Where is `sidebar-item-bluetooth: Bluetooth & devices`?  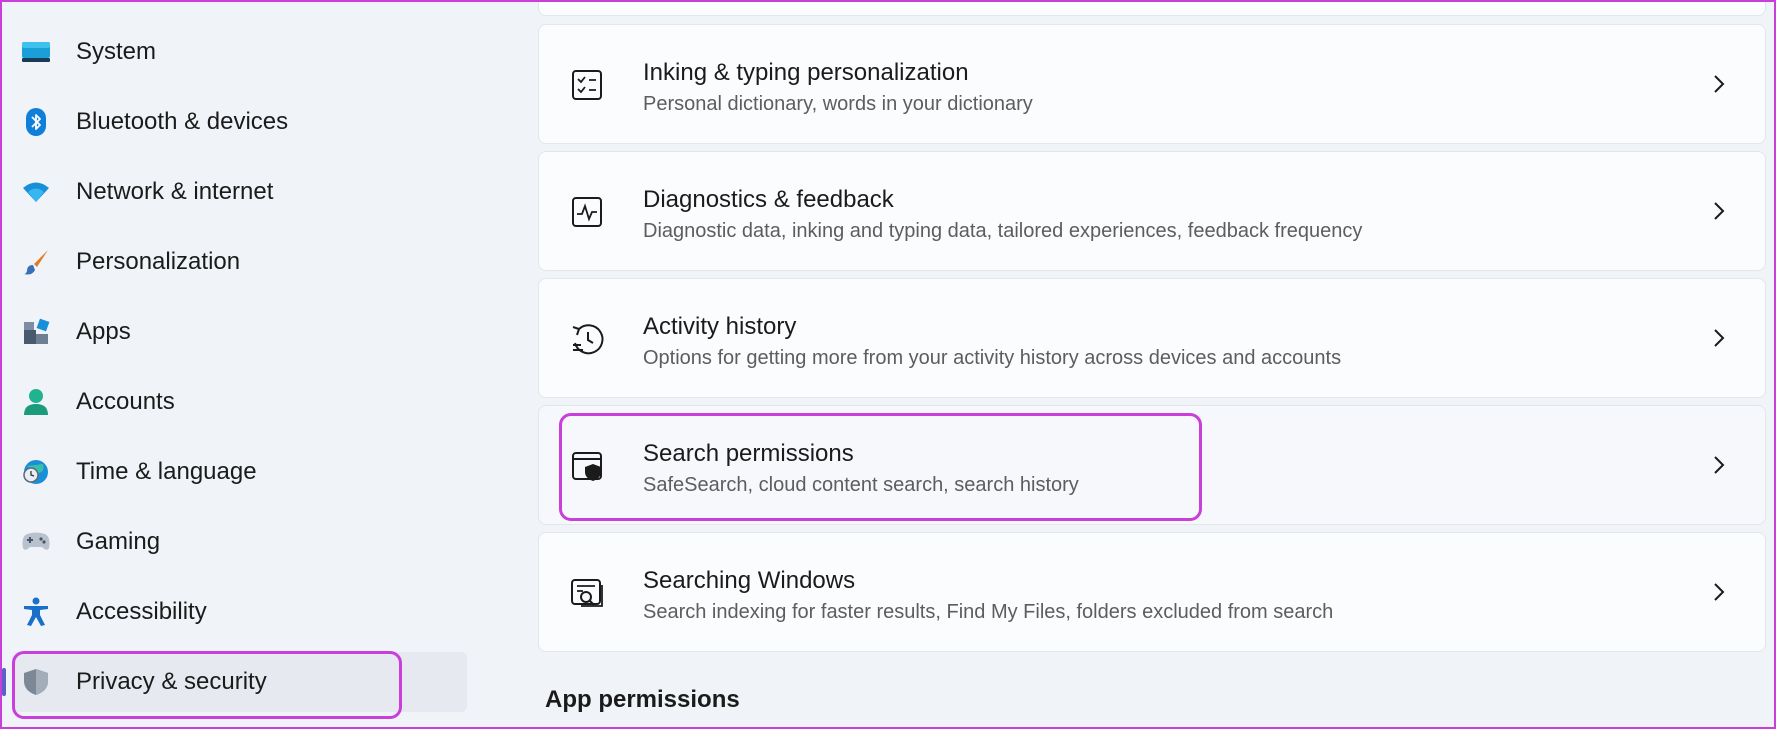 sidebar-item-bluetooth: Bluetooth & devices is located at coordinates (239, 122).